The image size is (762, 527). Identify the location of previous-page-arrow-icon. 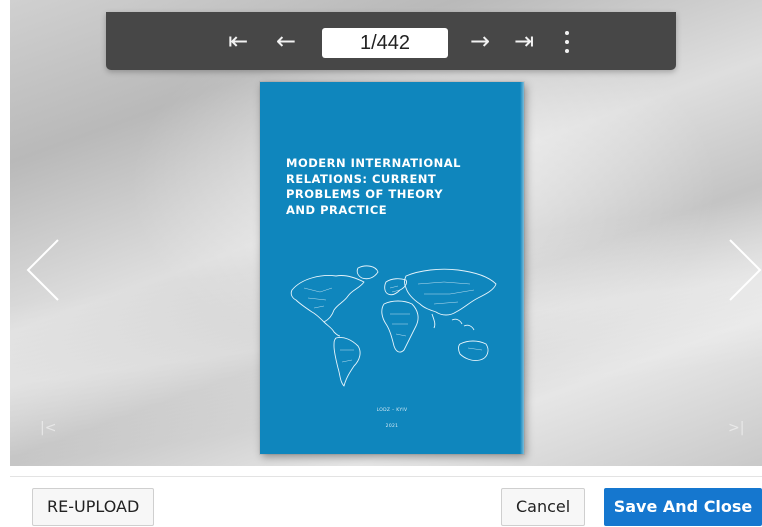
(44, 270).